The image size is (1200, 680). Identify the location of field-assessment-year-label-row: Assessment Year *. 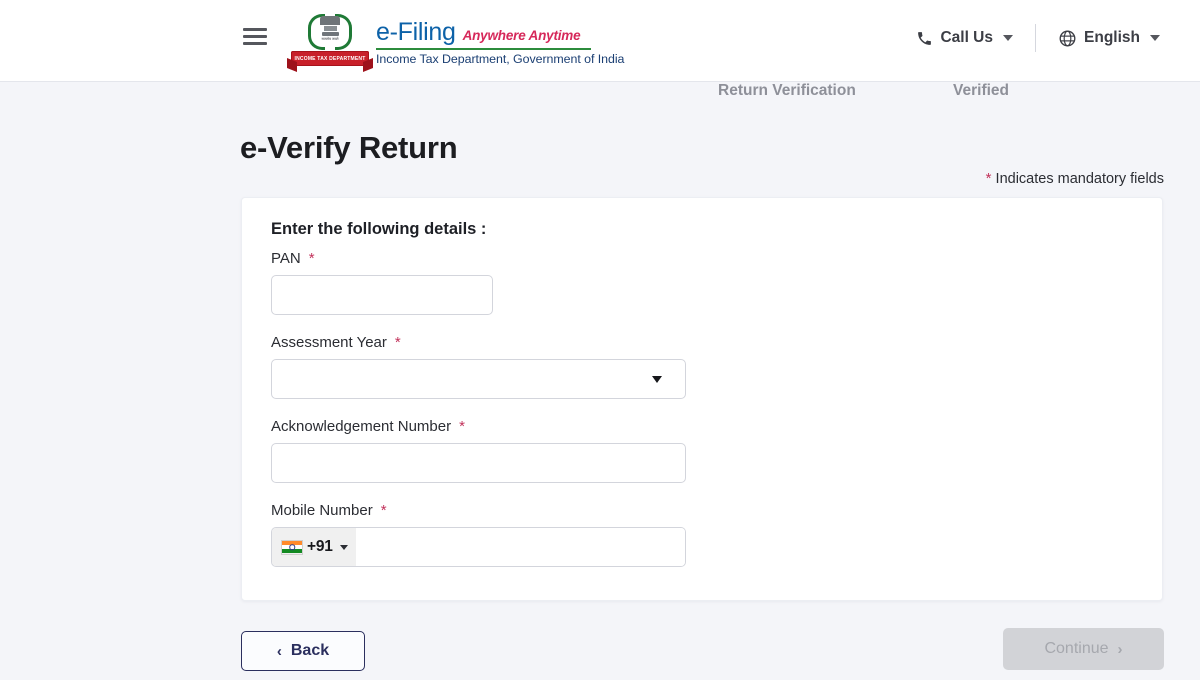
(478, 342).